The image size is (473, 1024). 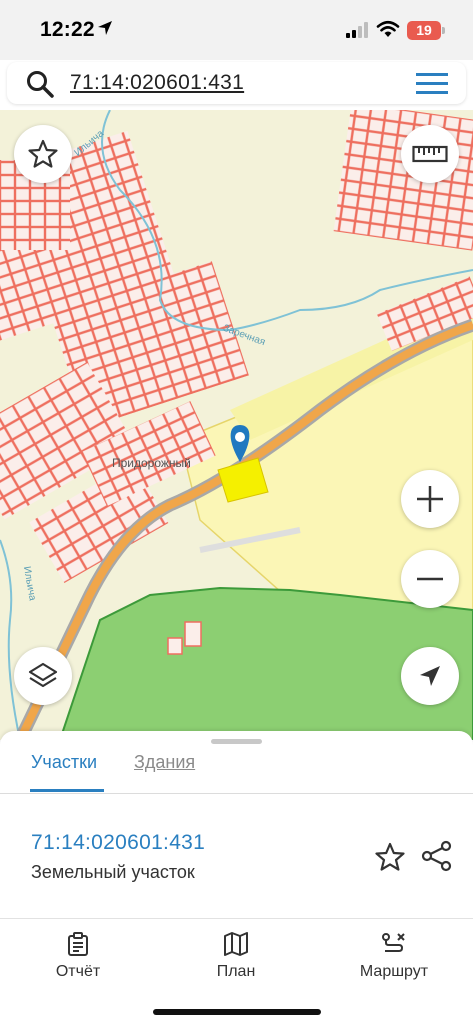 I want to click on plus-icon, so click(x=430, y=499).